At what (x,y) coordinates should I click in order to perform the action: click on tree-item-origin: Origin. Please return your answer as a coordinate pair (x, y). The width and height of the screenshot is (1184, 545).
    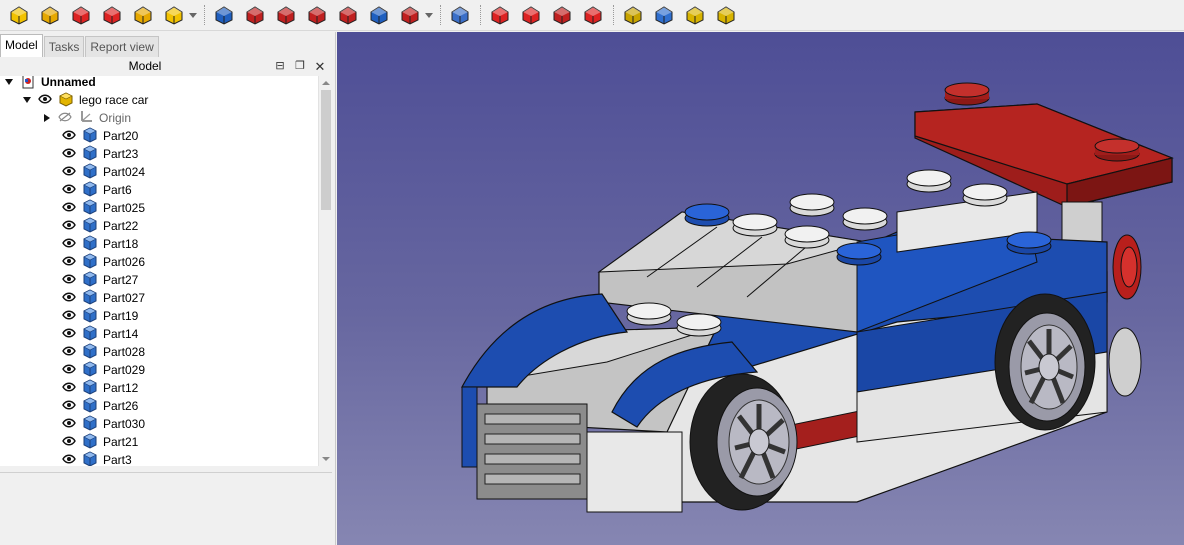
    Looking at the image, I should click on (86, 118).